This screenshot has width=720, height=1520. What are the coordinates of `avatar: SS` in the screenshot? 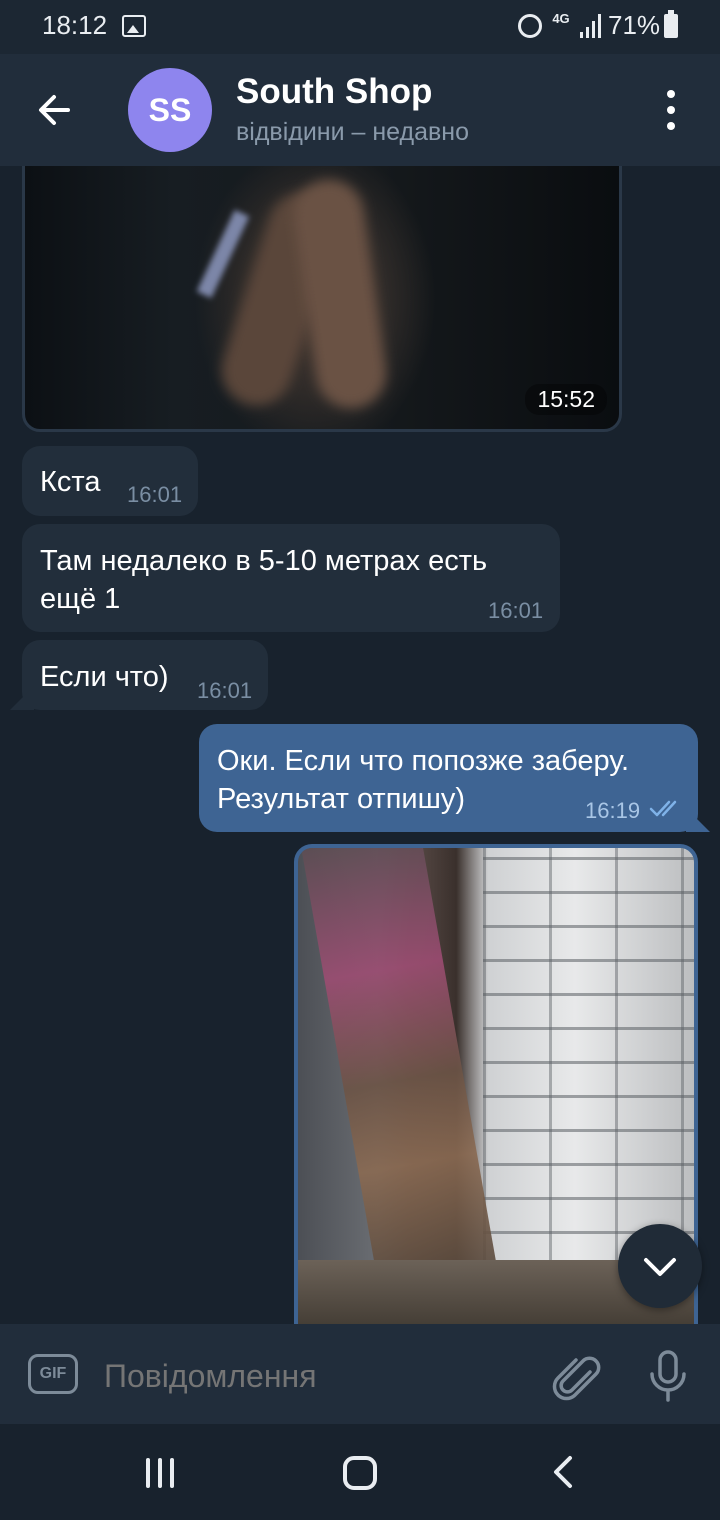 It's located at (170, 110).